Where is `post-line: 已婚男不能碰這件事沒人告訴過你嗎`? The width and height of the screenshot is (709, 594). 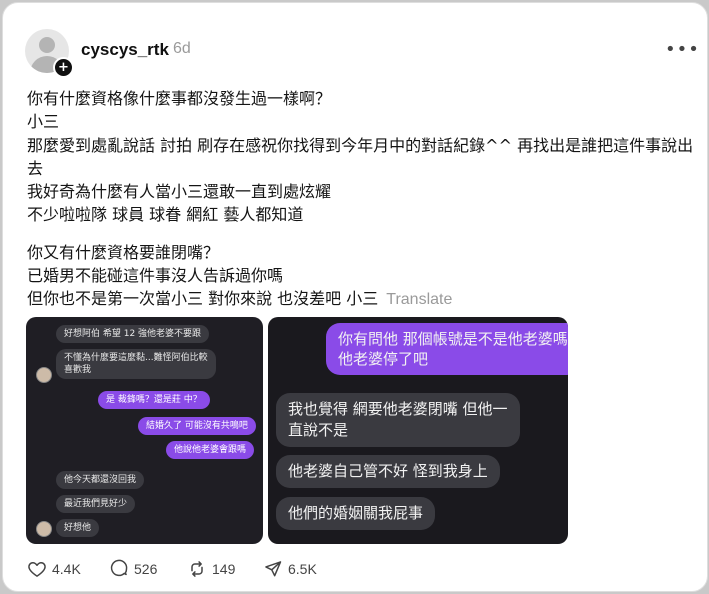 post-line: 已婚男不能碰這件事沒人告訴過你嗎 is located at coordinates (155, 276).